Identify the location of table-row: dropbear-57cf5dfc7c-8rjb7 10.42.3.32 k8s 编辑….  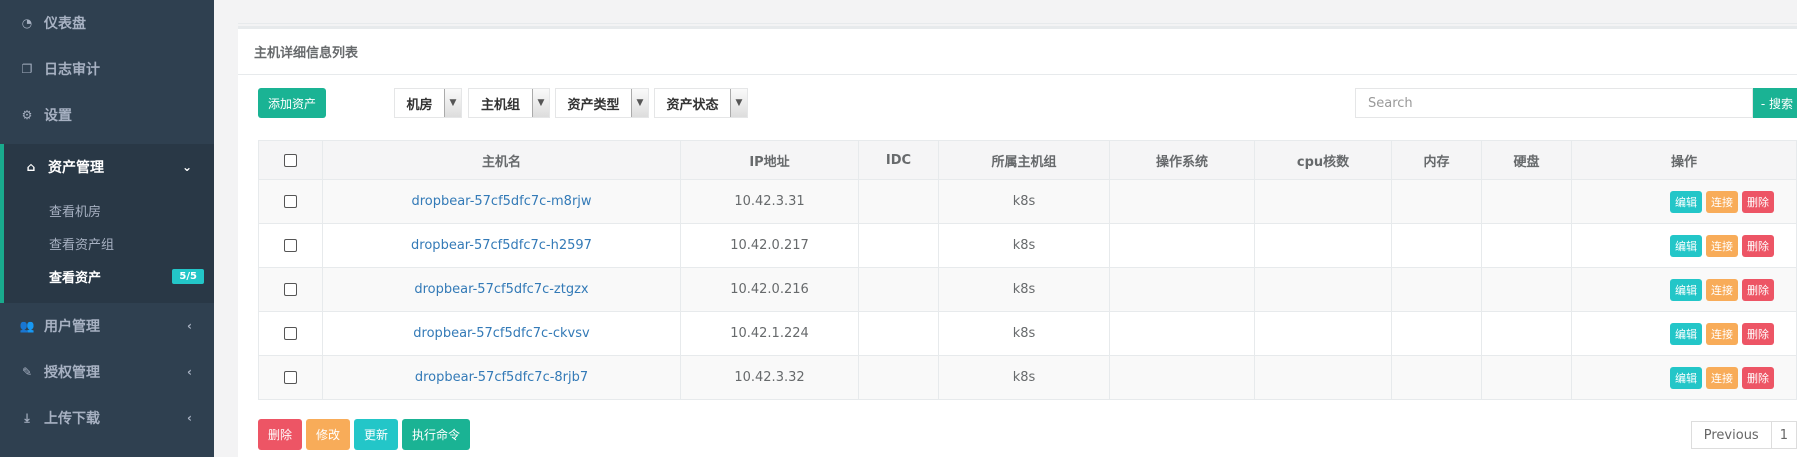
(1027, 377).